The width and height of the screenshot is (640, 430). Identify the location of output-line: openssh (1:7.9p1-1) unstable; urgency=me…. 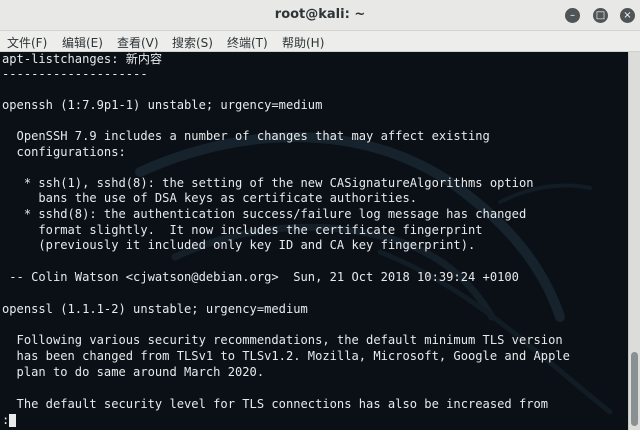
(162, 105).